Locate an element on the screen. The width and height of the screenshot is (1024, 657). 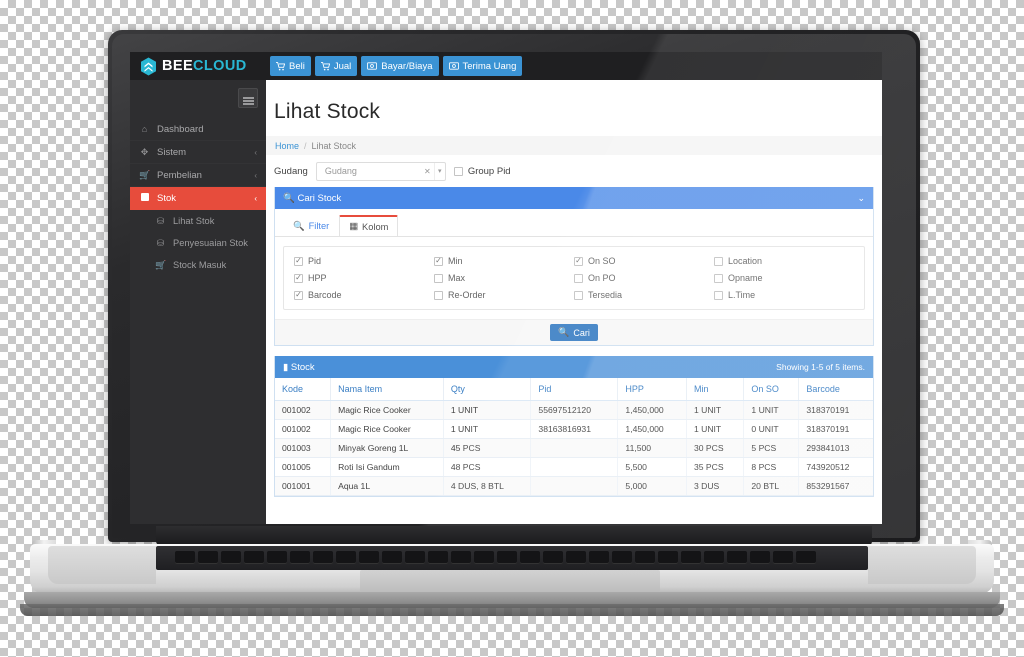
caret-down-icon: ▾ is located at coordinates (439, 171).